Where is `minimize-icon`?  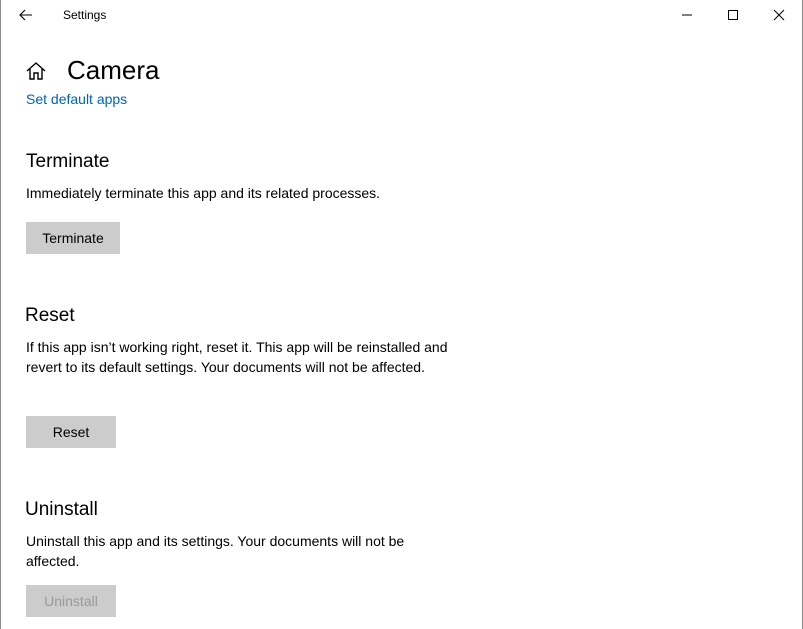 minimize-icon is located at coordinates (687, 15).